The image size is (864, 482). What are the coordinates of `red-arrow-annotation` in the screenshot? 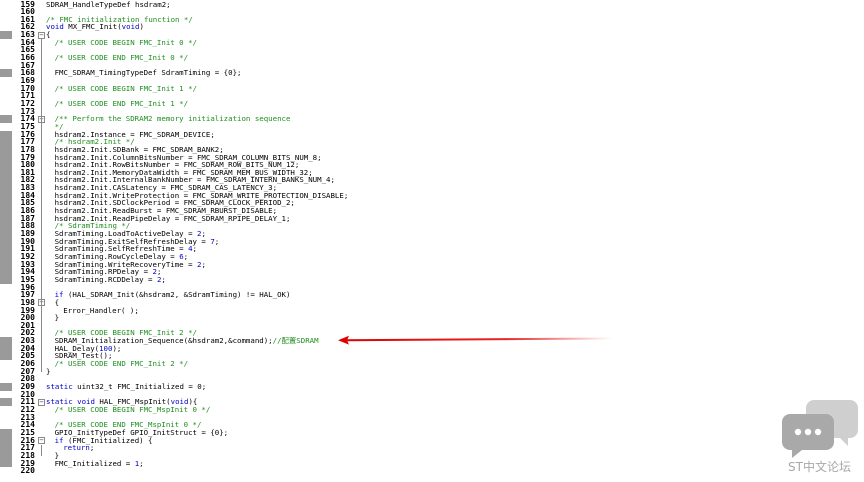 It's located at (475, 340).